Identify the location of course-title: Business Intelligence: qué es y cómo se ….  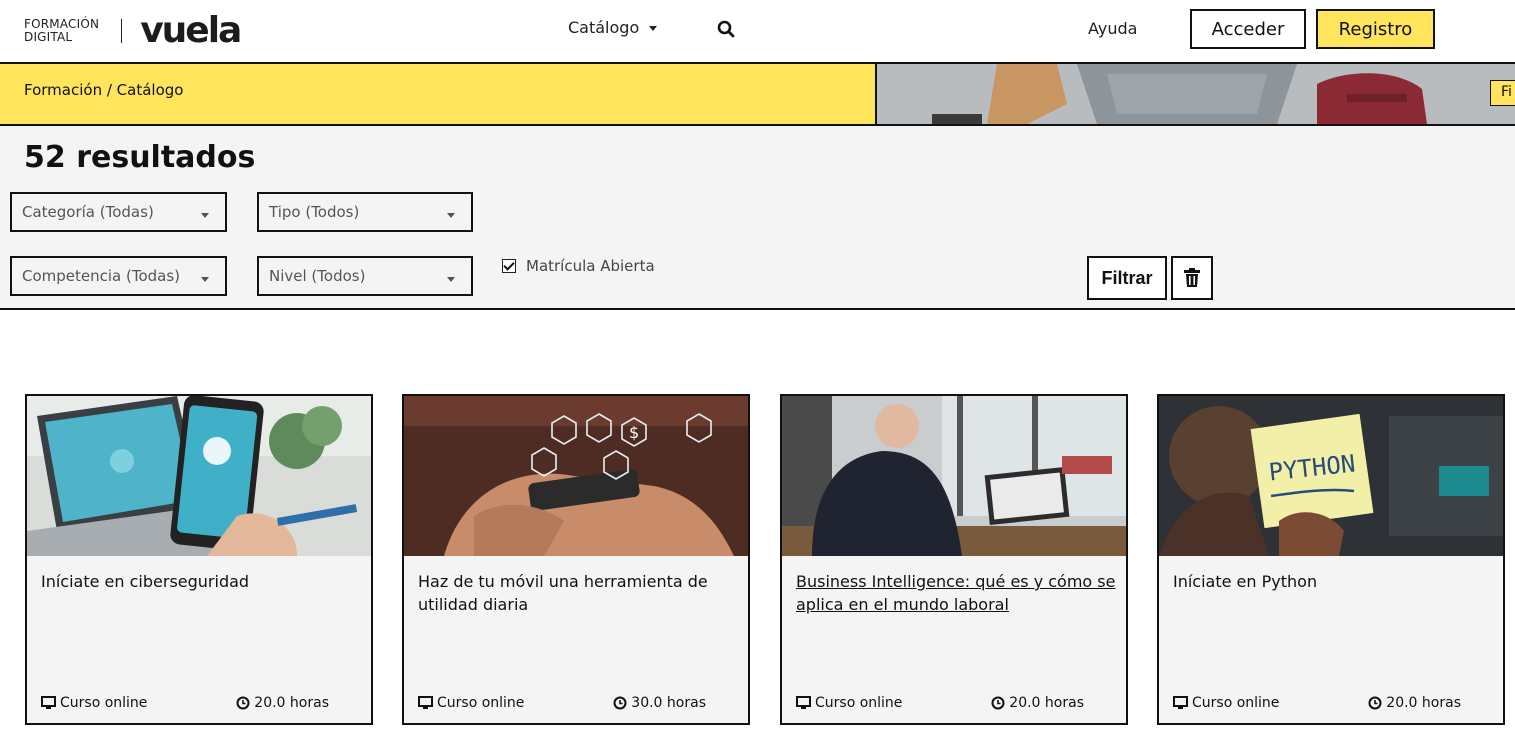
(956, 593).